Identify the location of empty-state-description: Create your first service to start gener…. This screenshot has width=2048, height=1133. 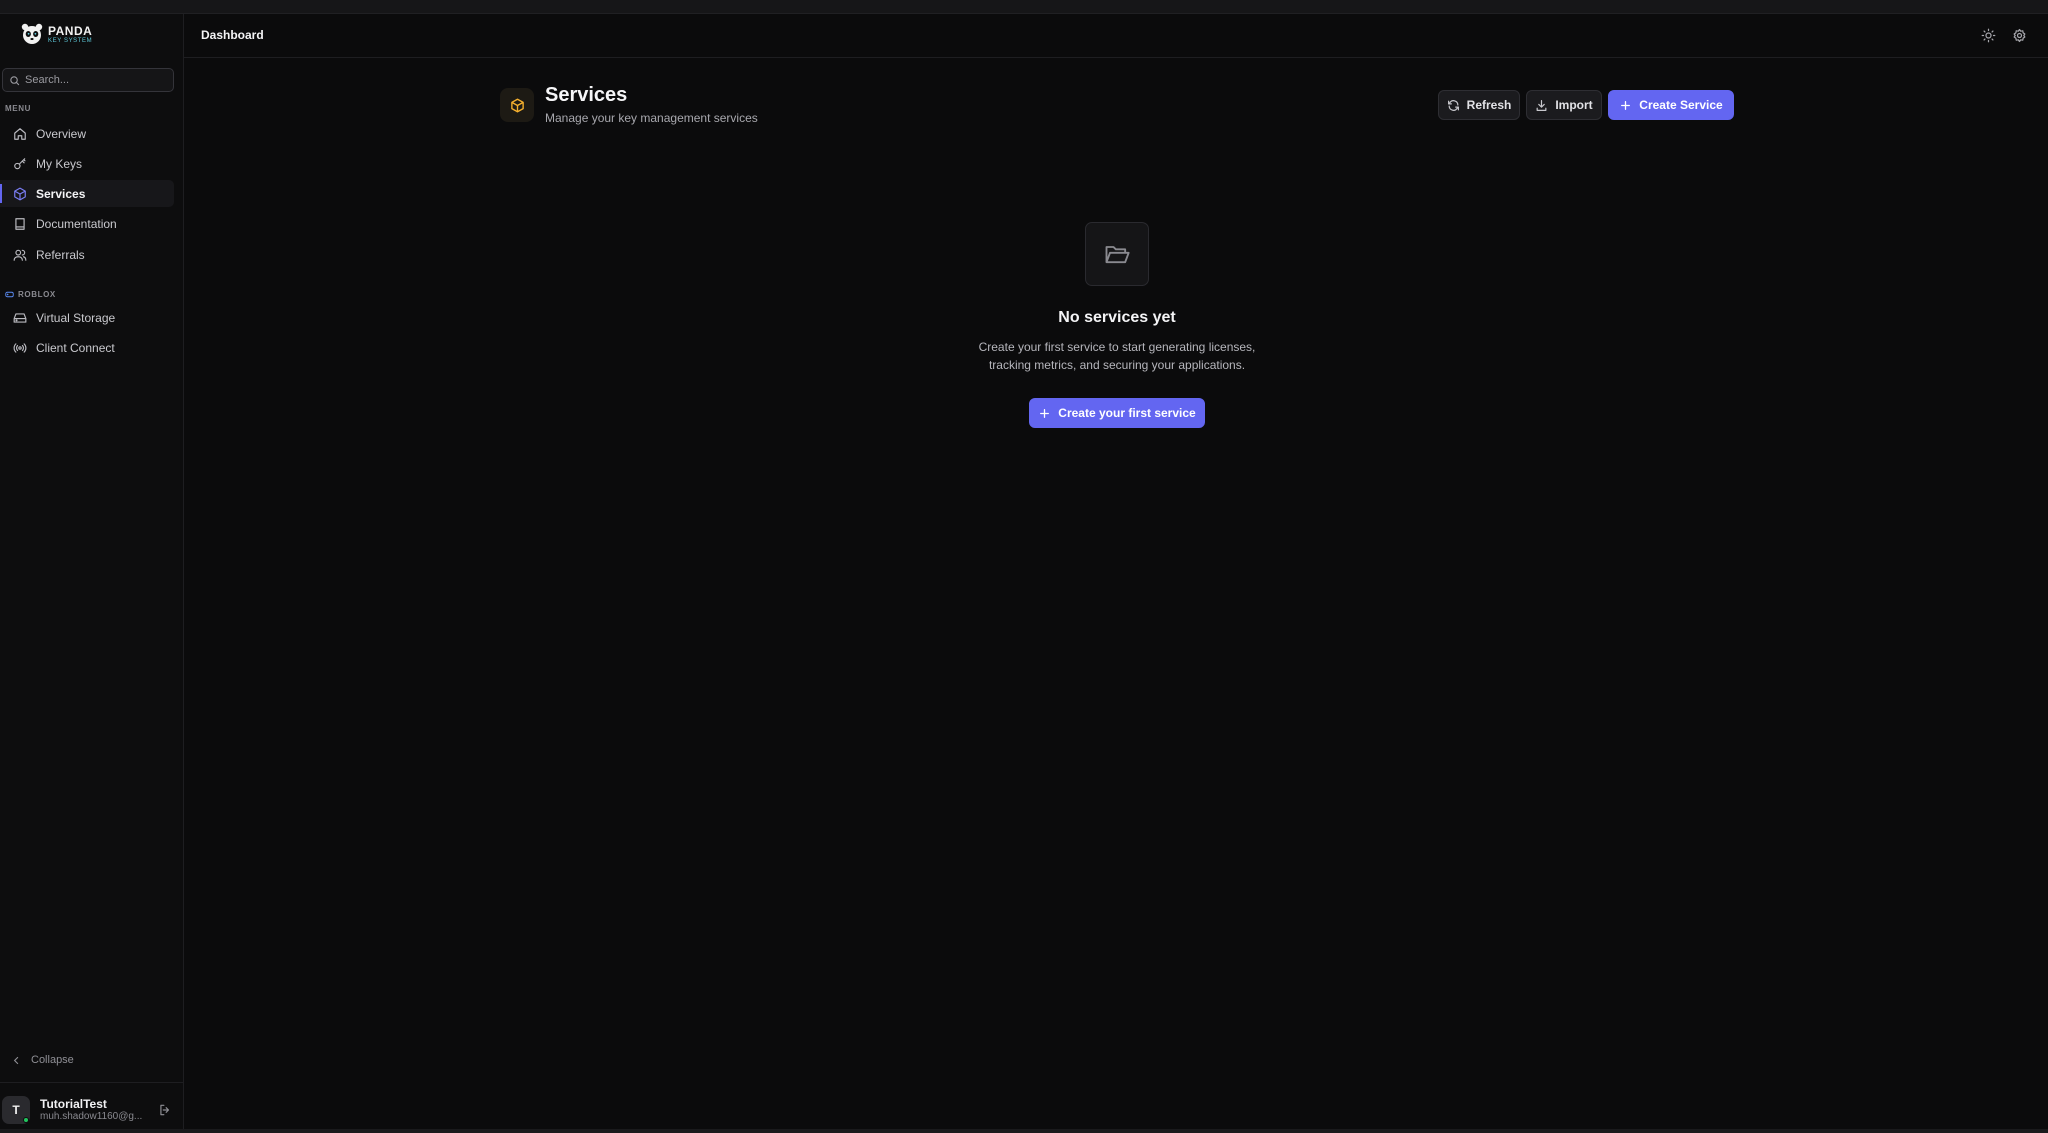
(1117, 356).